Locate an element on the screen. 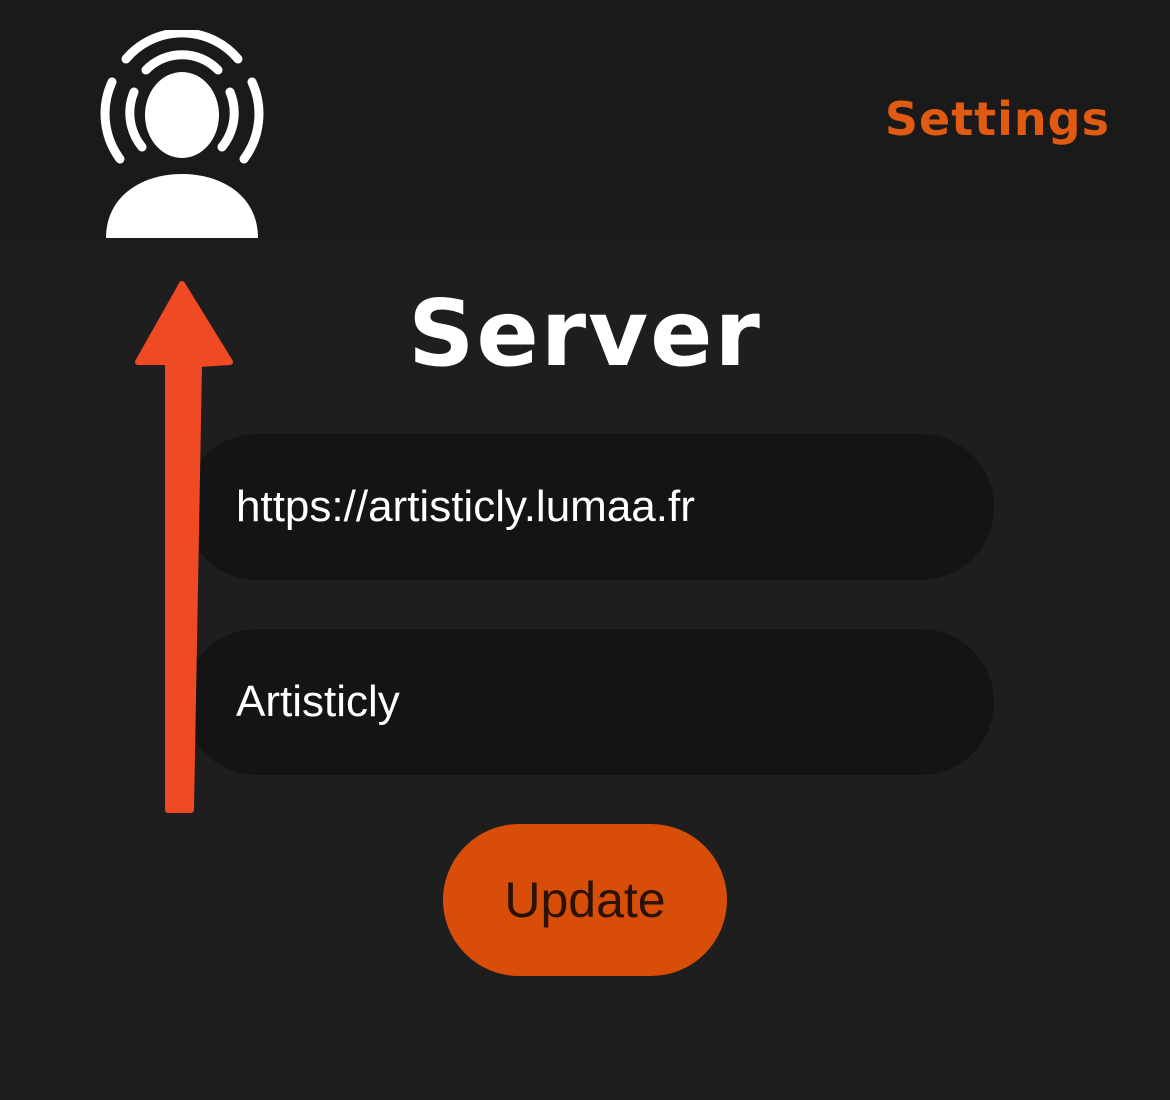 The height and width of the screenshot is (1100, 1170). server-name-field is located at coordinates (589, 702).